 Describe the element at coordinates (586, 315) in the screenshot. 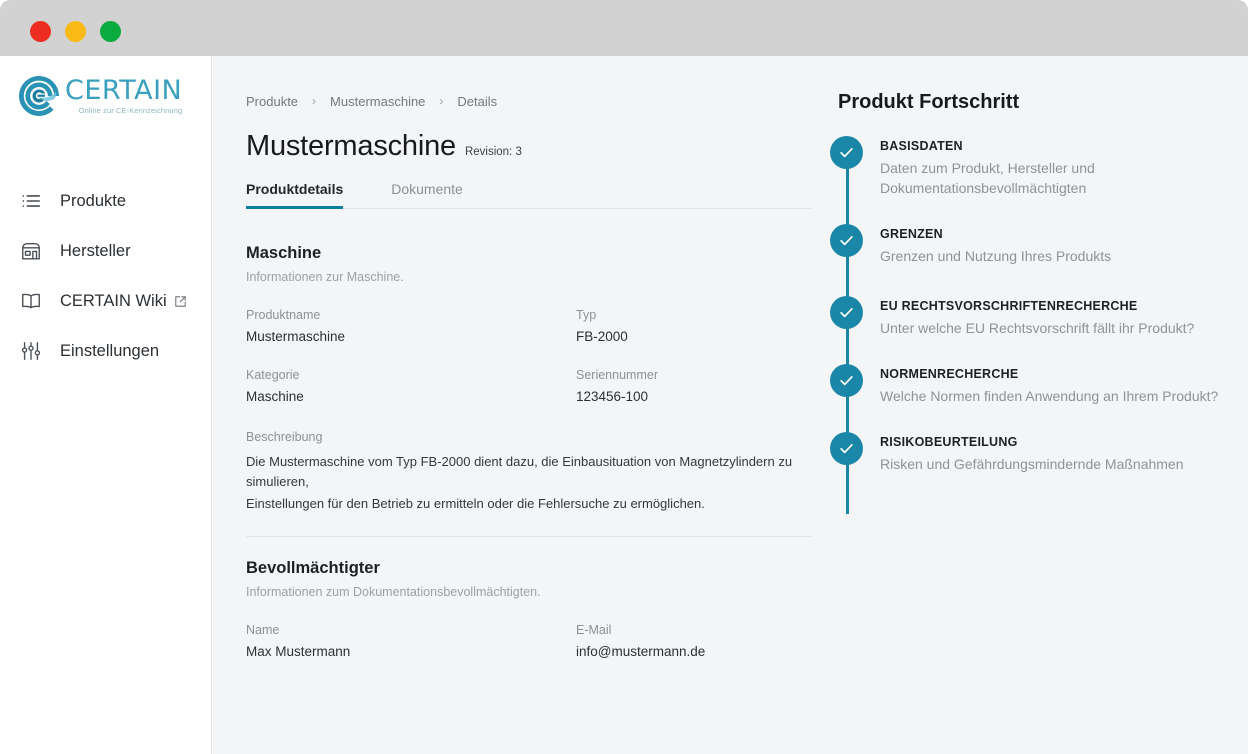

I see `field-label: Typ` at that location.